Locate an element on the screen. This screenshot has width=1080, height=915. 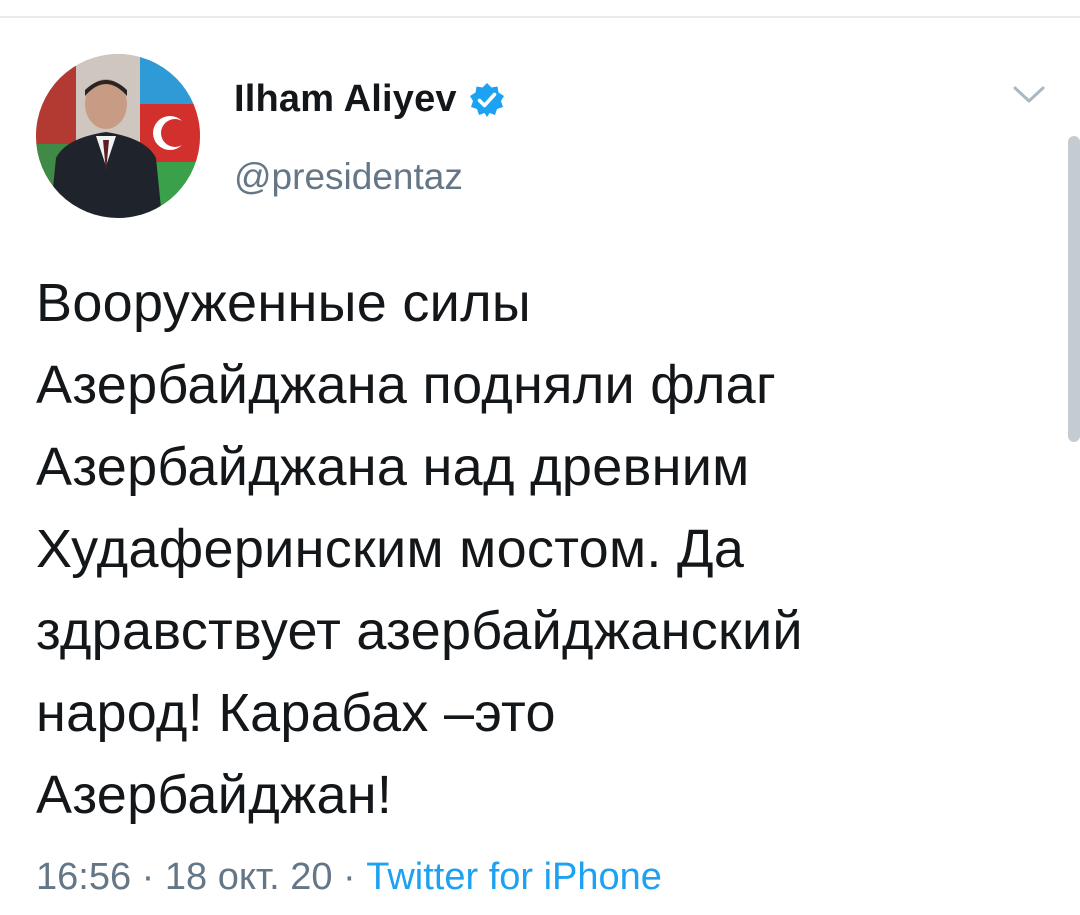
verified-badge-icon is located at coordinates (487, 100).